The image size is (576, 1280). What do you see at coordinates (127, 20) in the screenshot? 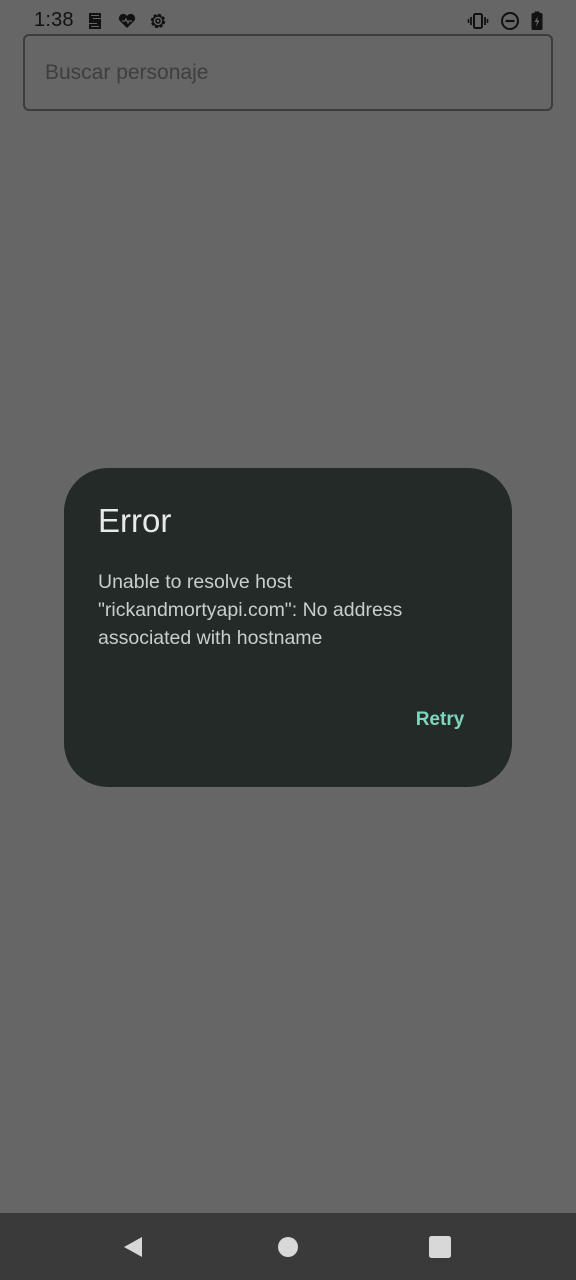
I see `heart-icon` at bounding box center [127, 20].